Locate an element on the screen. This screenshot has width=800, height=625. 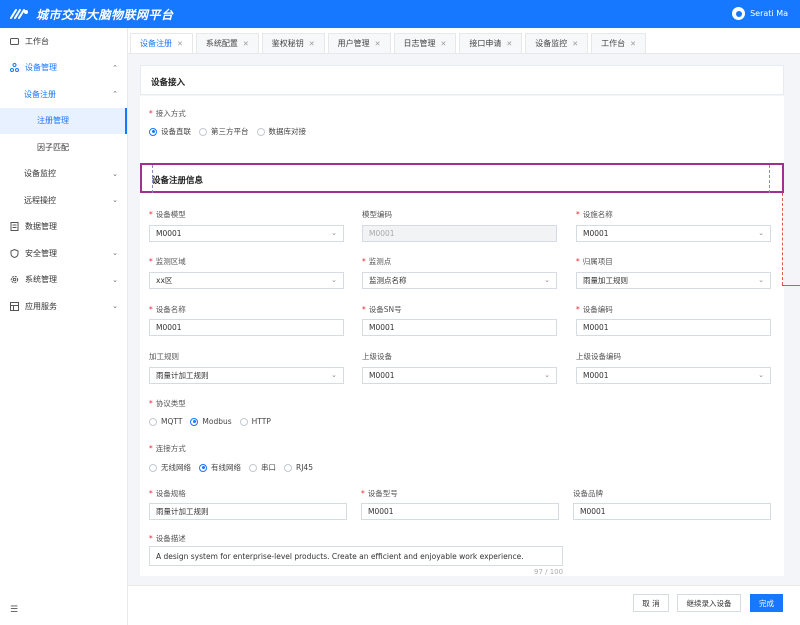
radio-modbus: Modbus is located at coordinates (211, 421).